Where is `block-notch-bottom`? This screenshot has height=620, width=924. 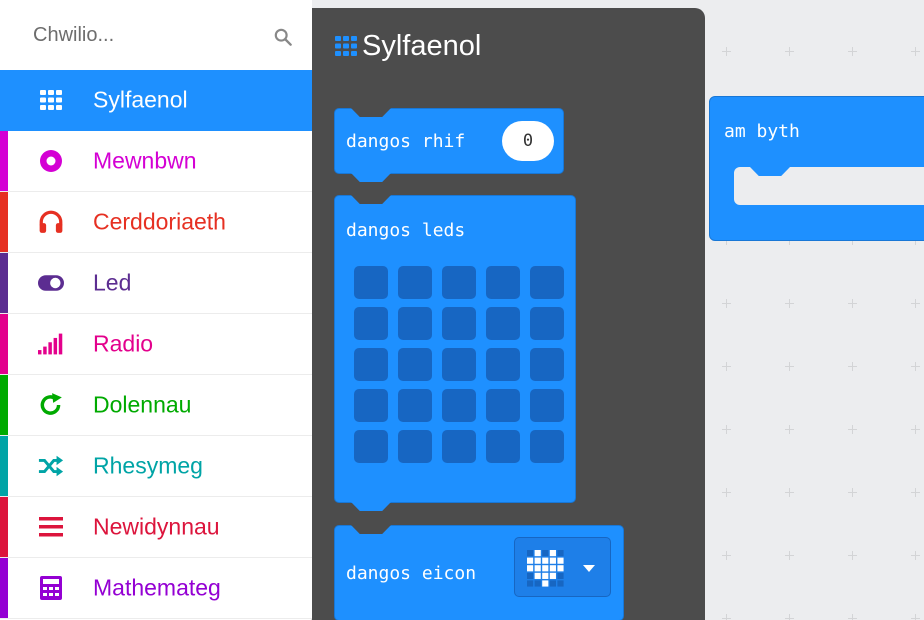
block-notch-bottom is located at coordinates (371, 177).